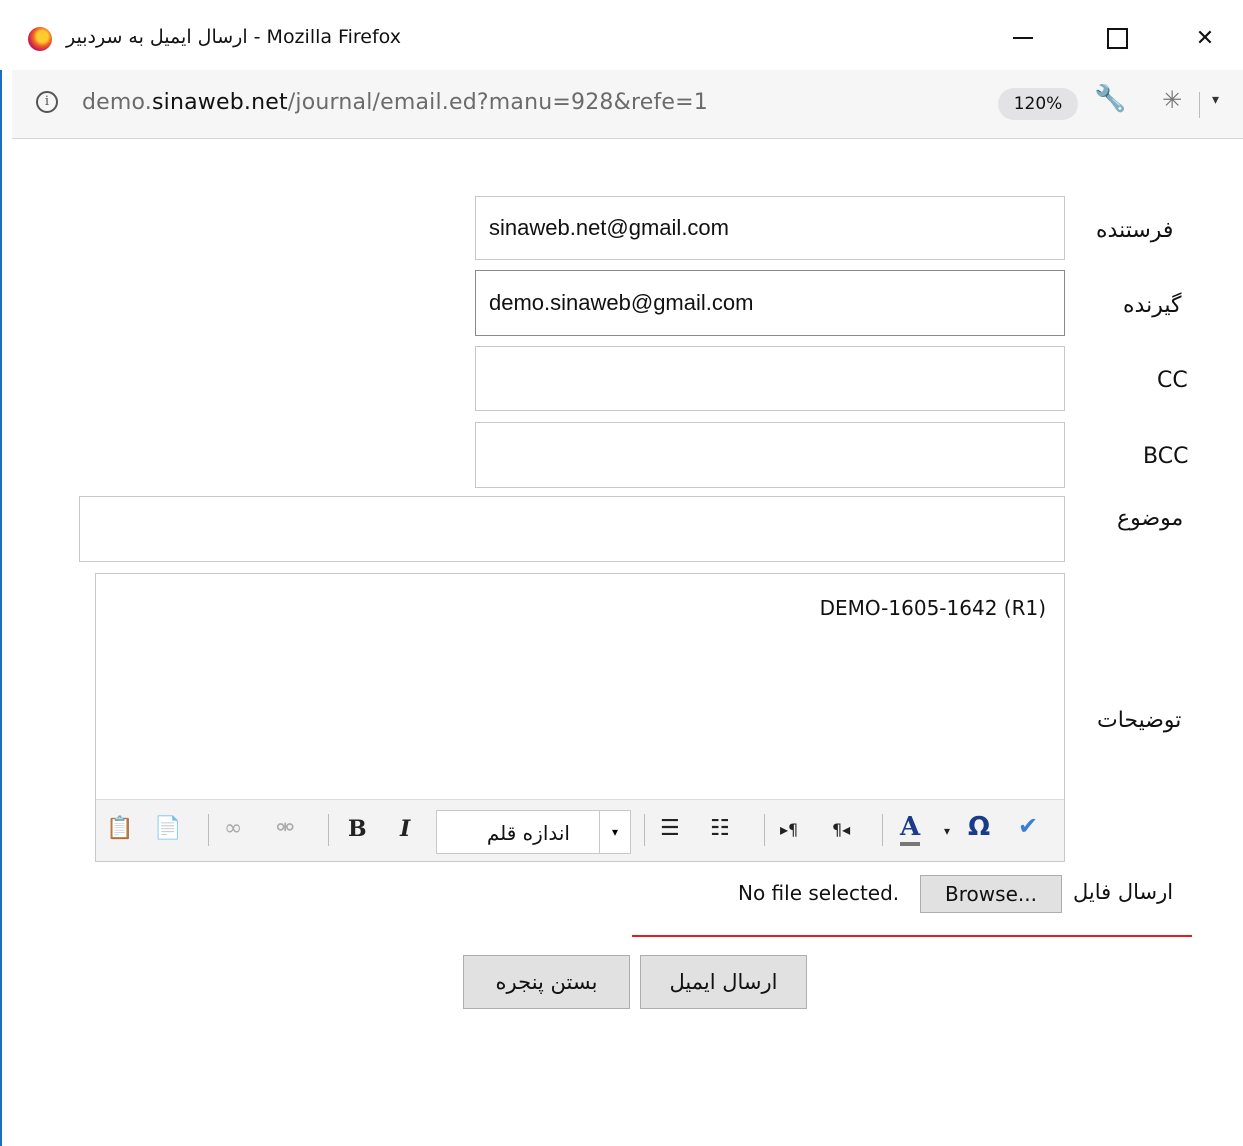 The width and height of the screenshot is (1243, 1146). Describe the element at coordinates (285, 828) in the screenshot. I see `unlink-icon: ⚮` at that location.